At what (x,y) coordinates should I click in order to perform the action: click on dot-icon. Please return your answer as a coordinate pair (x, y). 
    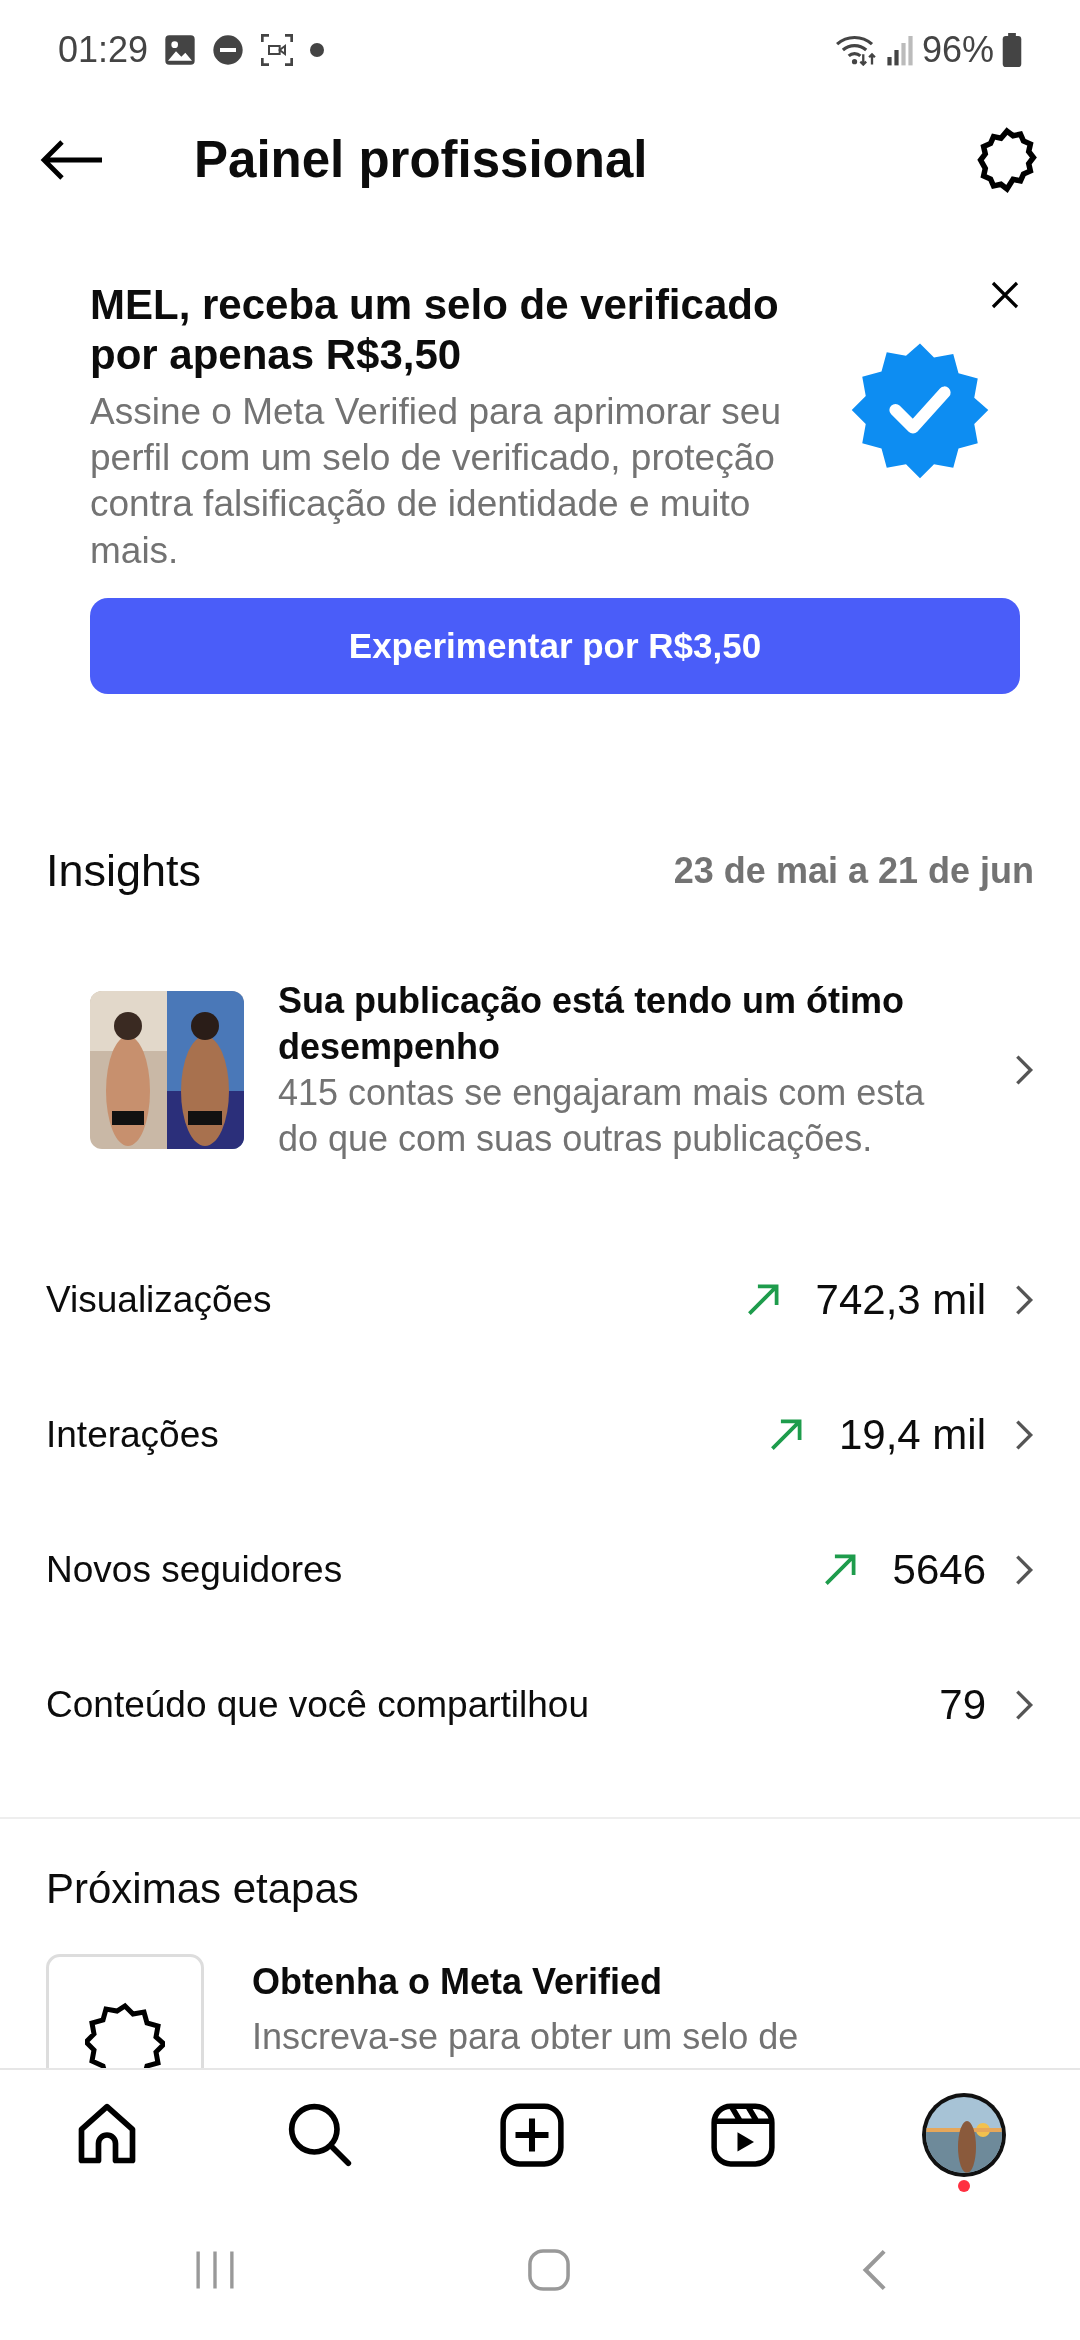
    Looking at the image, I should click on (317, 50).